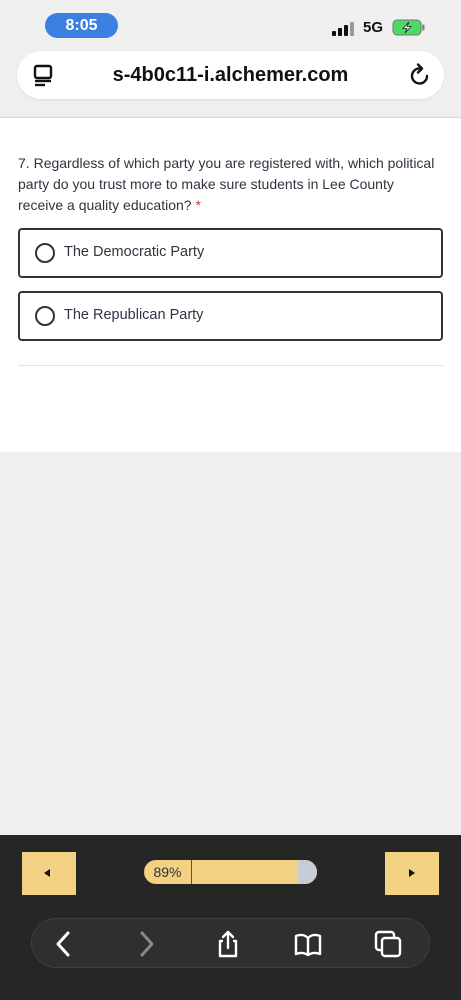  What do you see at coordinates (408, 27) in the screenshot?
I see `battery-charging-icon` at bounding box center [408, 27].